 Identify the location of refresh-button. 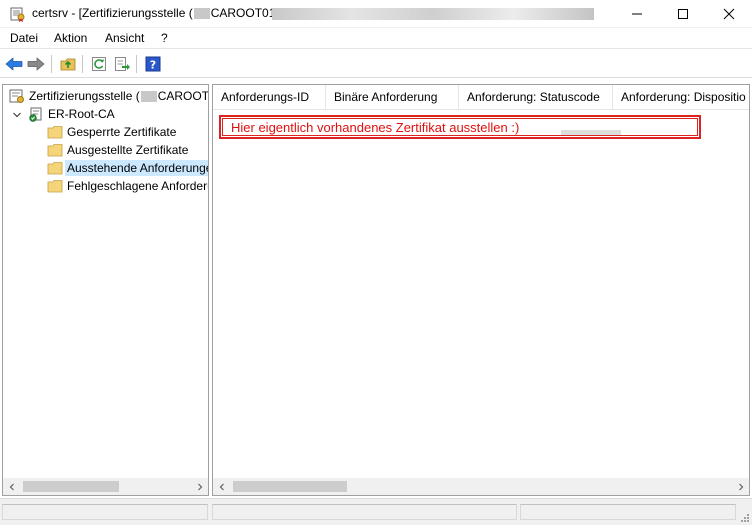
(99, 64).